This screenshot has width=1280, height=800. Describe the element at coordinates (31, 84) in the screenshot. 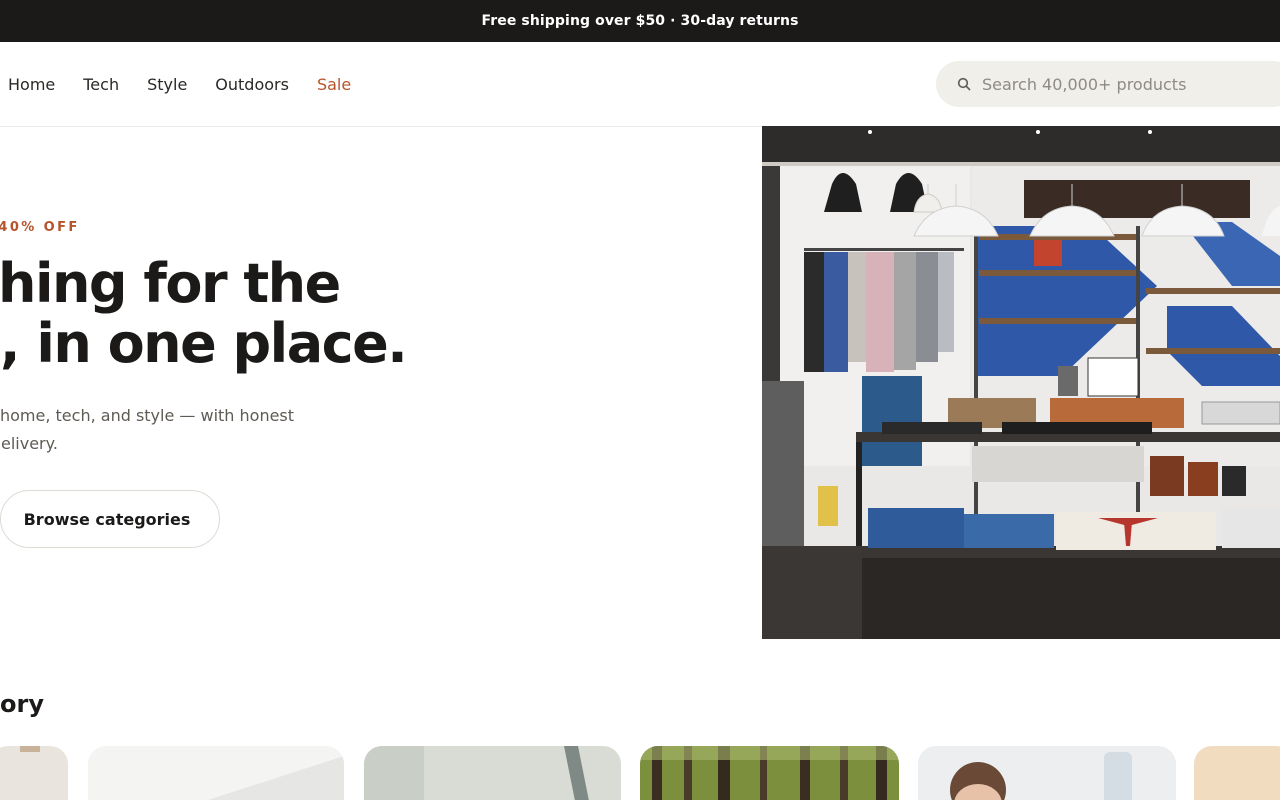

I see `nav-item-home: Home` at that location.